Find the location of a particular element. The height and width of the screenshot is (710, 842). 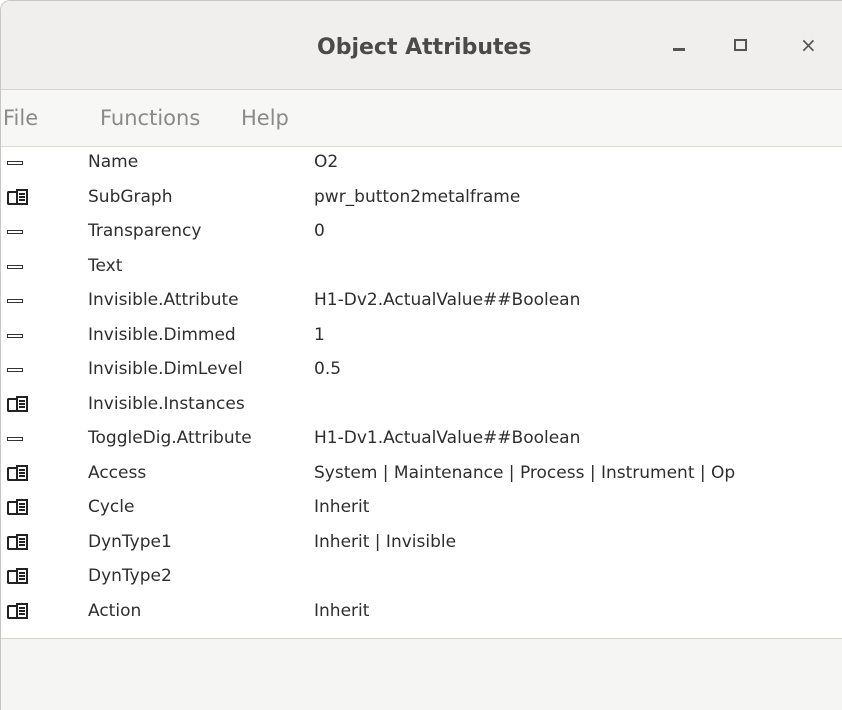

attribute-name: DynType2 is located at coordinates (130, 576).